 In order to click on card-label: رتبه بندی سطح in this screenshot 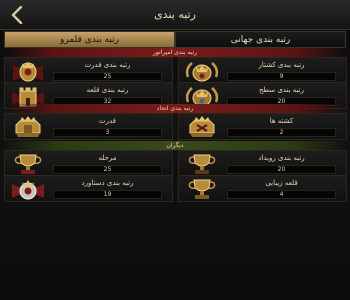, I will do `click(281, 90)`.